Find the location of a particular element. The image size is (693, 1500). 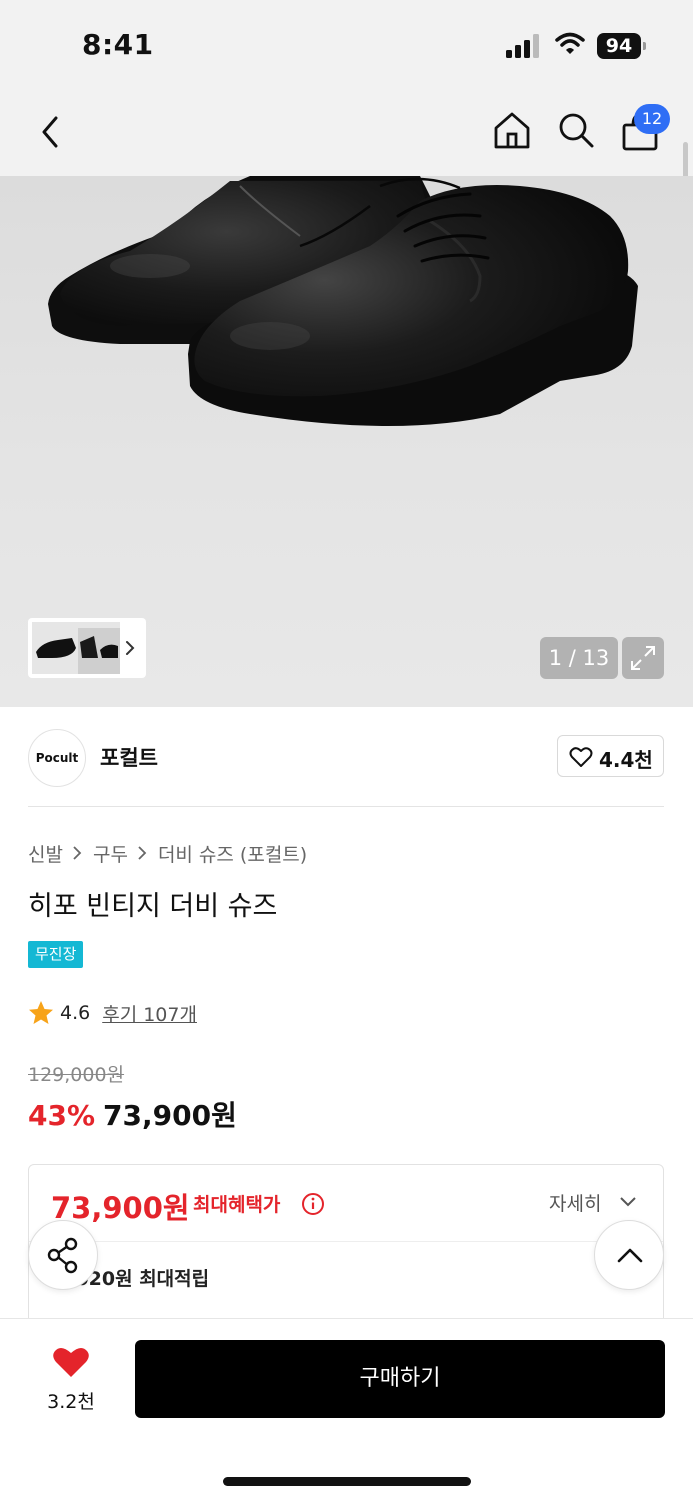

battery-level: 94 is located at coordinates (619, 46).